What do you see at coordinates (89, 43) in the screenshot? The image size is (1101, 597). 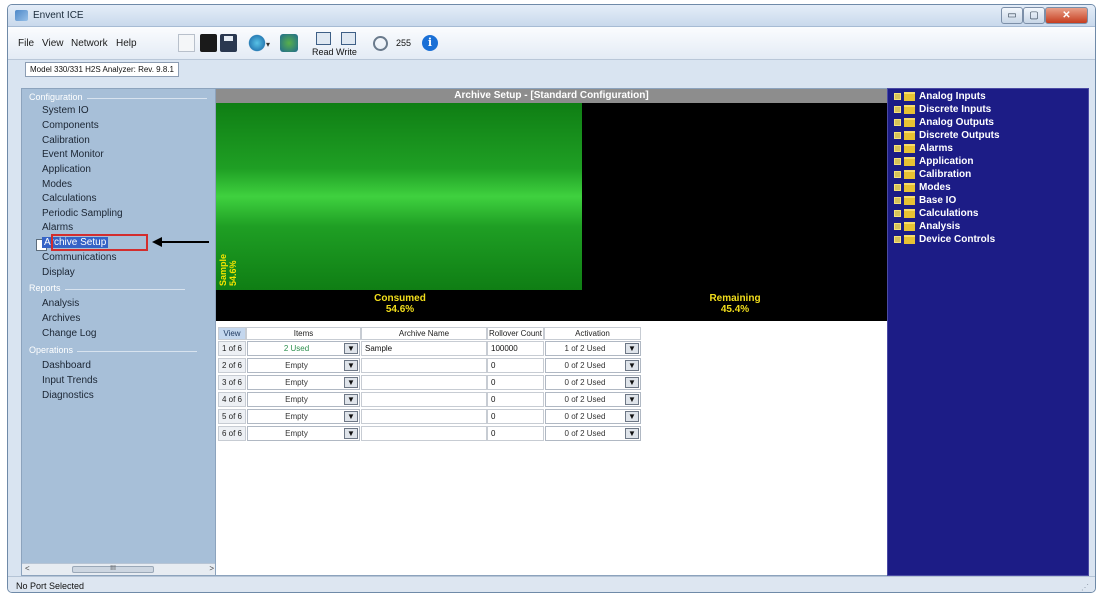 I see `menu-network: Network` at bounding box center [89, 43].